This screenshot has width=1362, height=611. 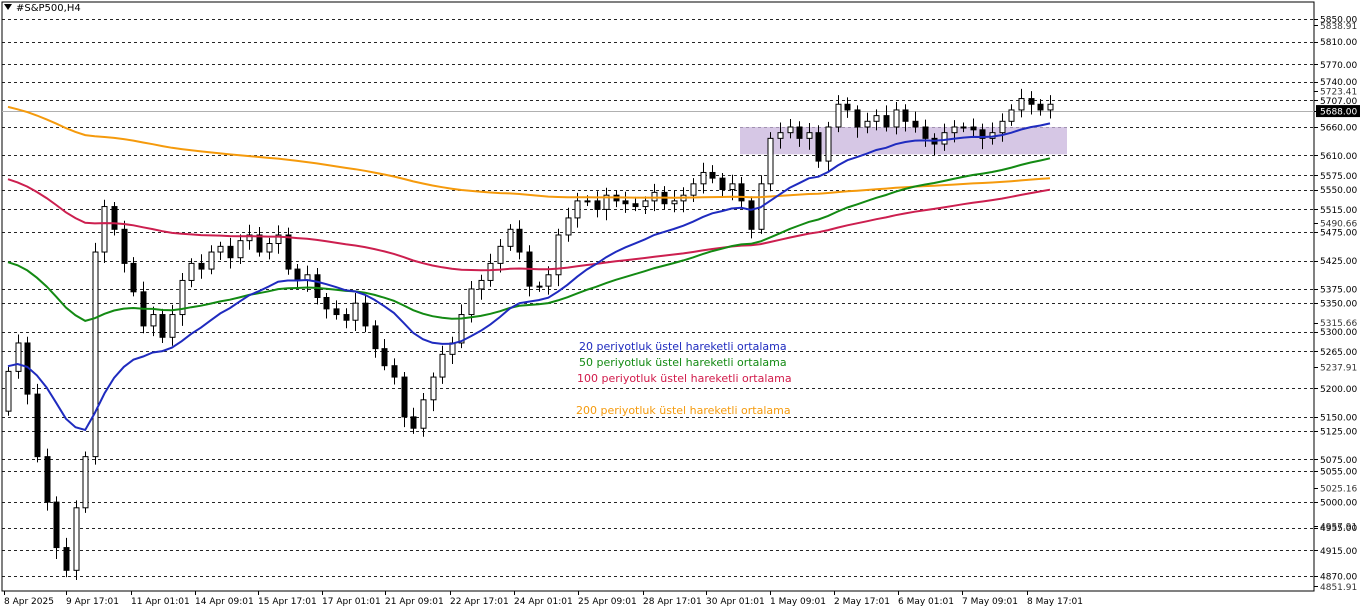 What do you see at coordinates (1338, 472) in the screenshot?
I see `y-tick-label: 5055.00` at bounding box center [1338, 472].